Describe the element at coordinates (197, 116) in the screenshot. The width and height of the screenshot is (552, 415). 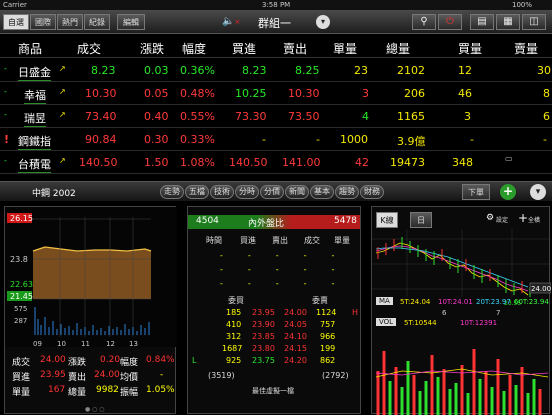
I see `cell-percent: 0.55%` at that location.